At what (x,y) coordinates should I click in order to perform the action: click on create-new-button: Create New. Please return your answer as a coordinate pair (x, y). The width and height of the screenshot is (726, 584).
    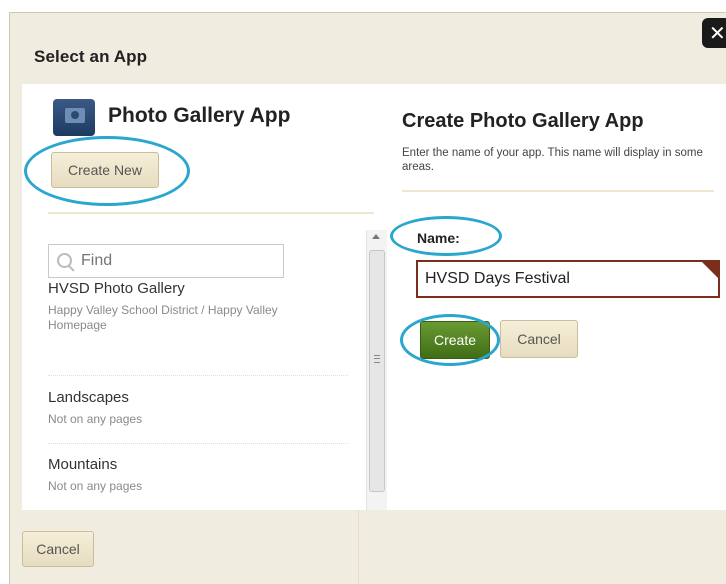
    Looking at the image, I should click on (105, 170).